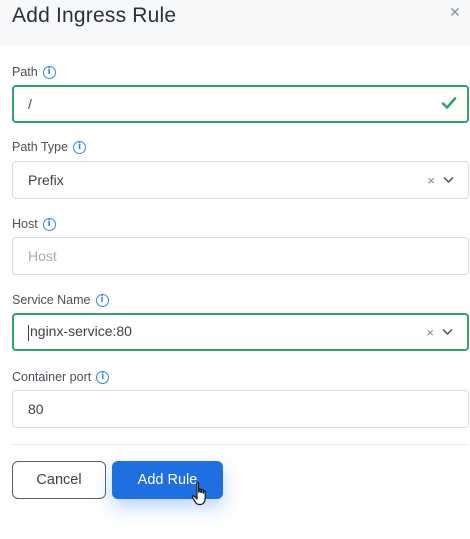  I want to click on service-name-label-text: Service Name, so click(51, 300).